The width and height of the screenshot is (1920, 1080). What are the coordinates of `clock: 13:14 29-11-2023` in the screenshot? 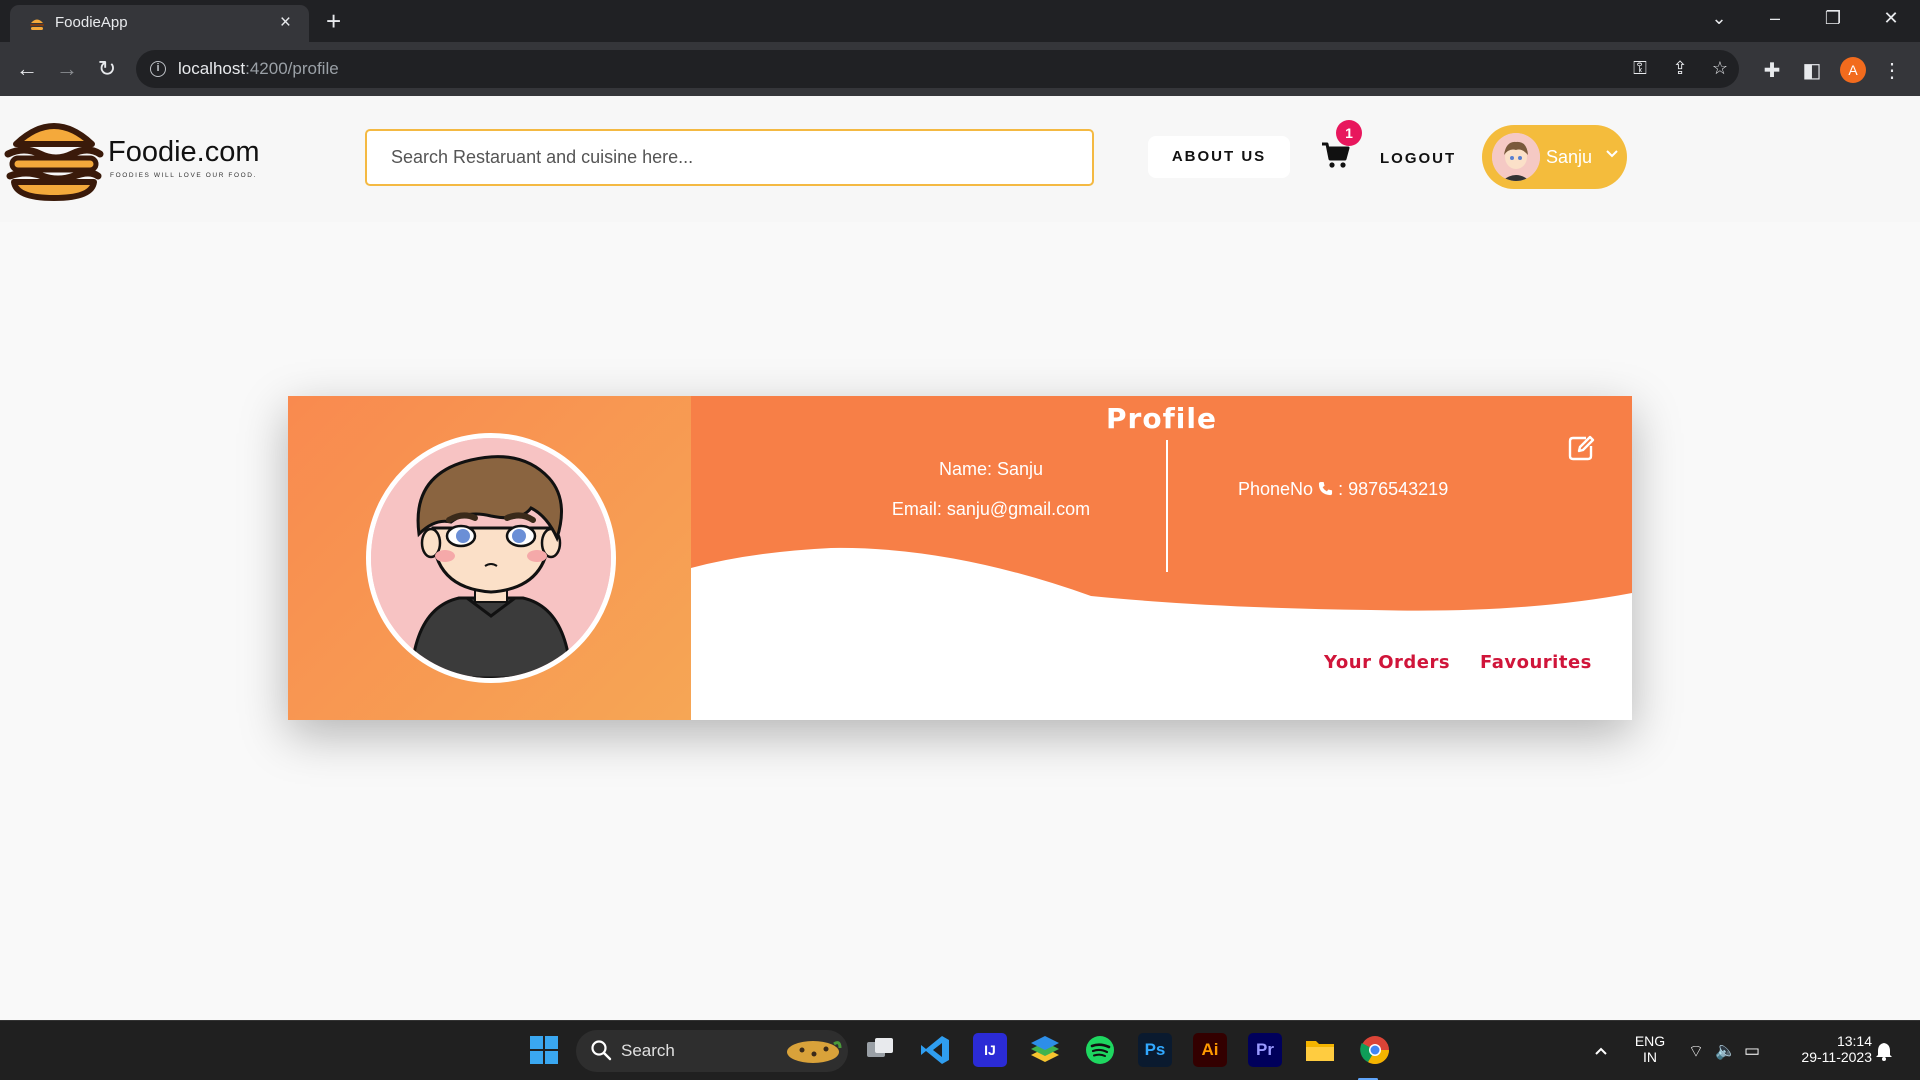 It's located at (1826, 1049).